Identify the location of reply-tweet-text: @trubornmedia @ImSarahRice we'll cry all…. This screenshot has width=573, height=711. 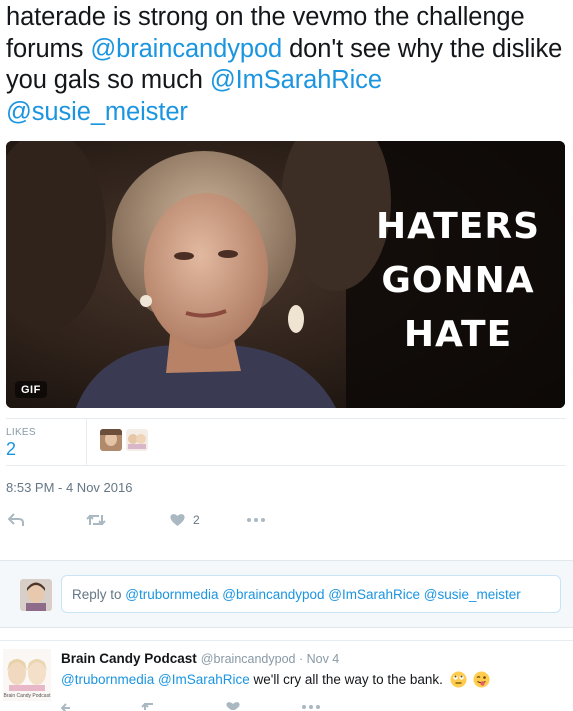
(275, 679).